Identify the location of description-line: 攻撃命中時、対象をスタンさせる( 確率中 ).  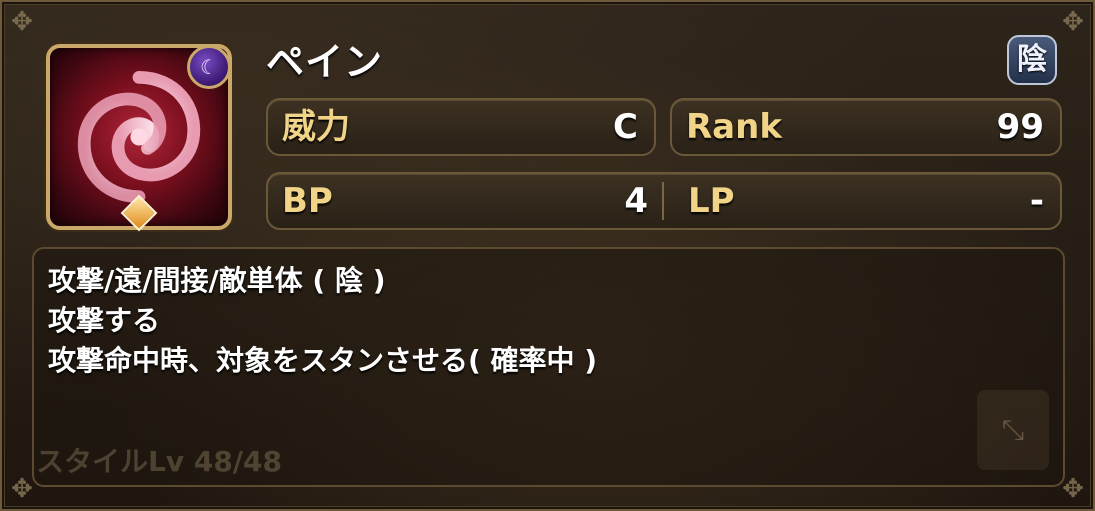
(323, 360).